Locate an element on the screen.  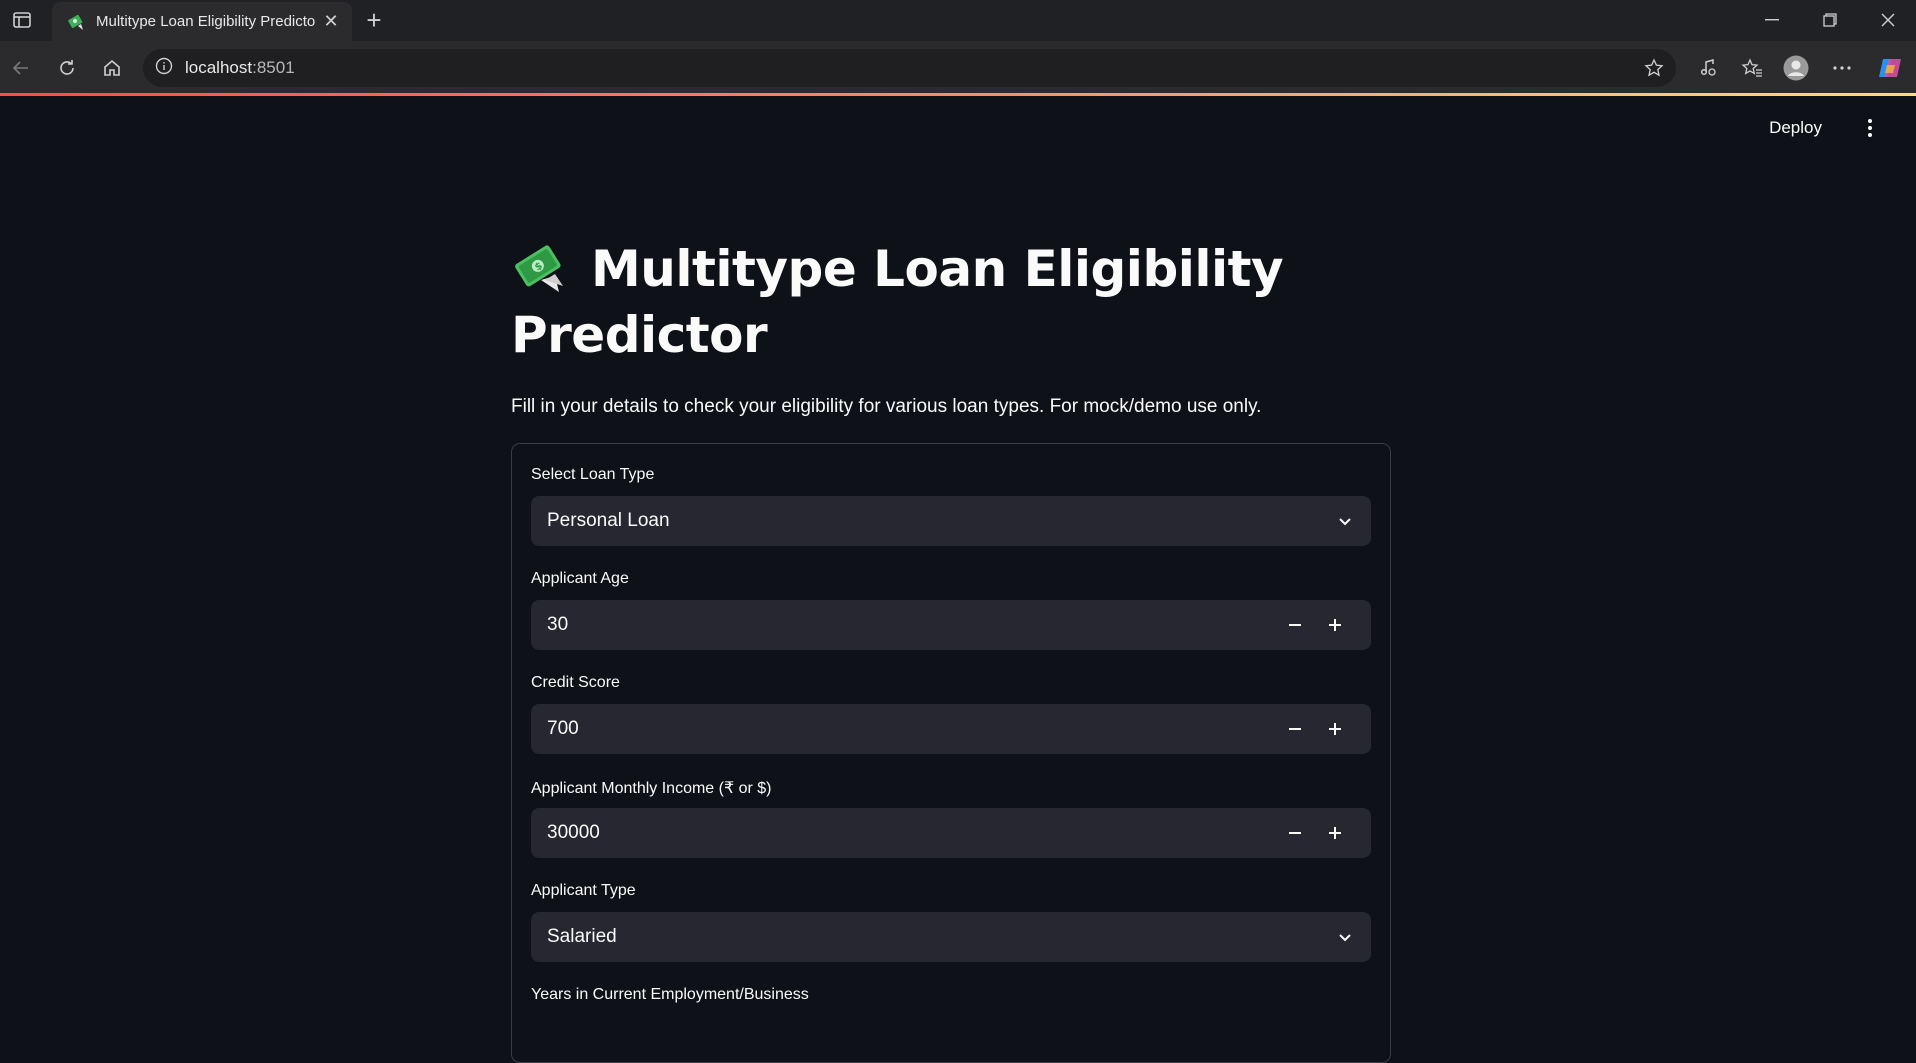
page-title: $ Multitype Loan Eligibility Predictor is located at coordinates (951, 302).